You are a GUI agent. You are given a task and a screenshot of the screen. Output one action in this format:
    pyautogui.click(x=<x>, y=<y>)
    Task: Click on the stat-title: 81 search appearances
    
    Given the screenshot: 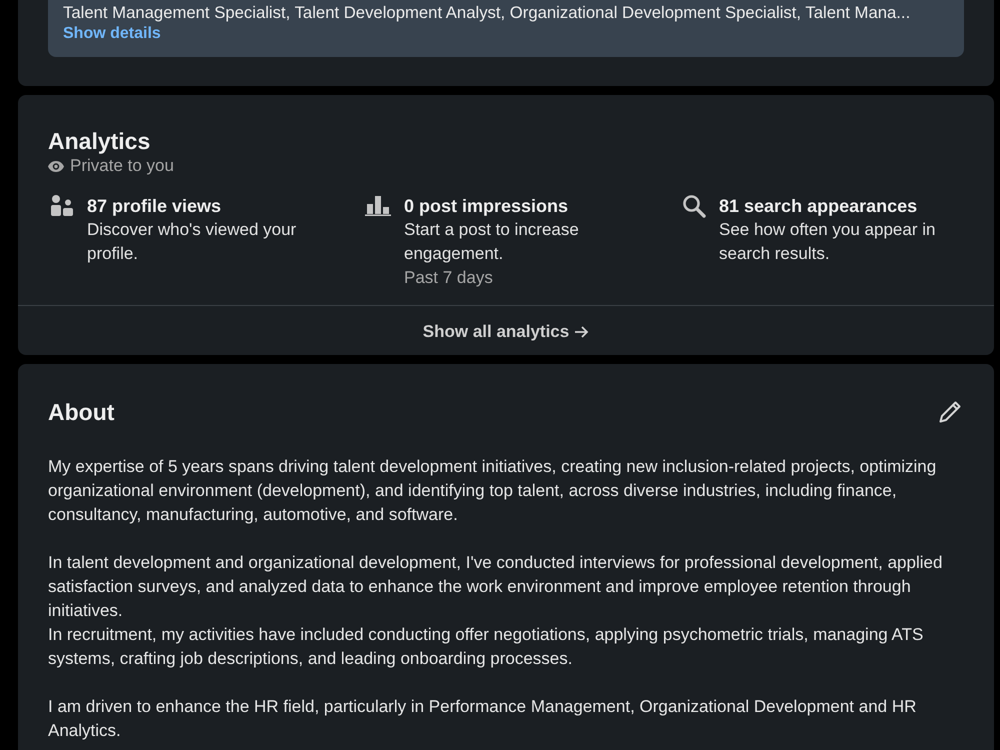 What is the action you would take?
    pyautogui.click(x=818, y=206)
    